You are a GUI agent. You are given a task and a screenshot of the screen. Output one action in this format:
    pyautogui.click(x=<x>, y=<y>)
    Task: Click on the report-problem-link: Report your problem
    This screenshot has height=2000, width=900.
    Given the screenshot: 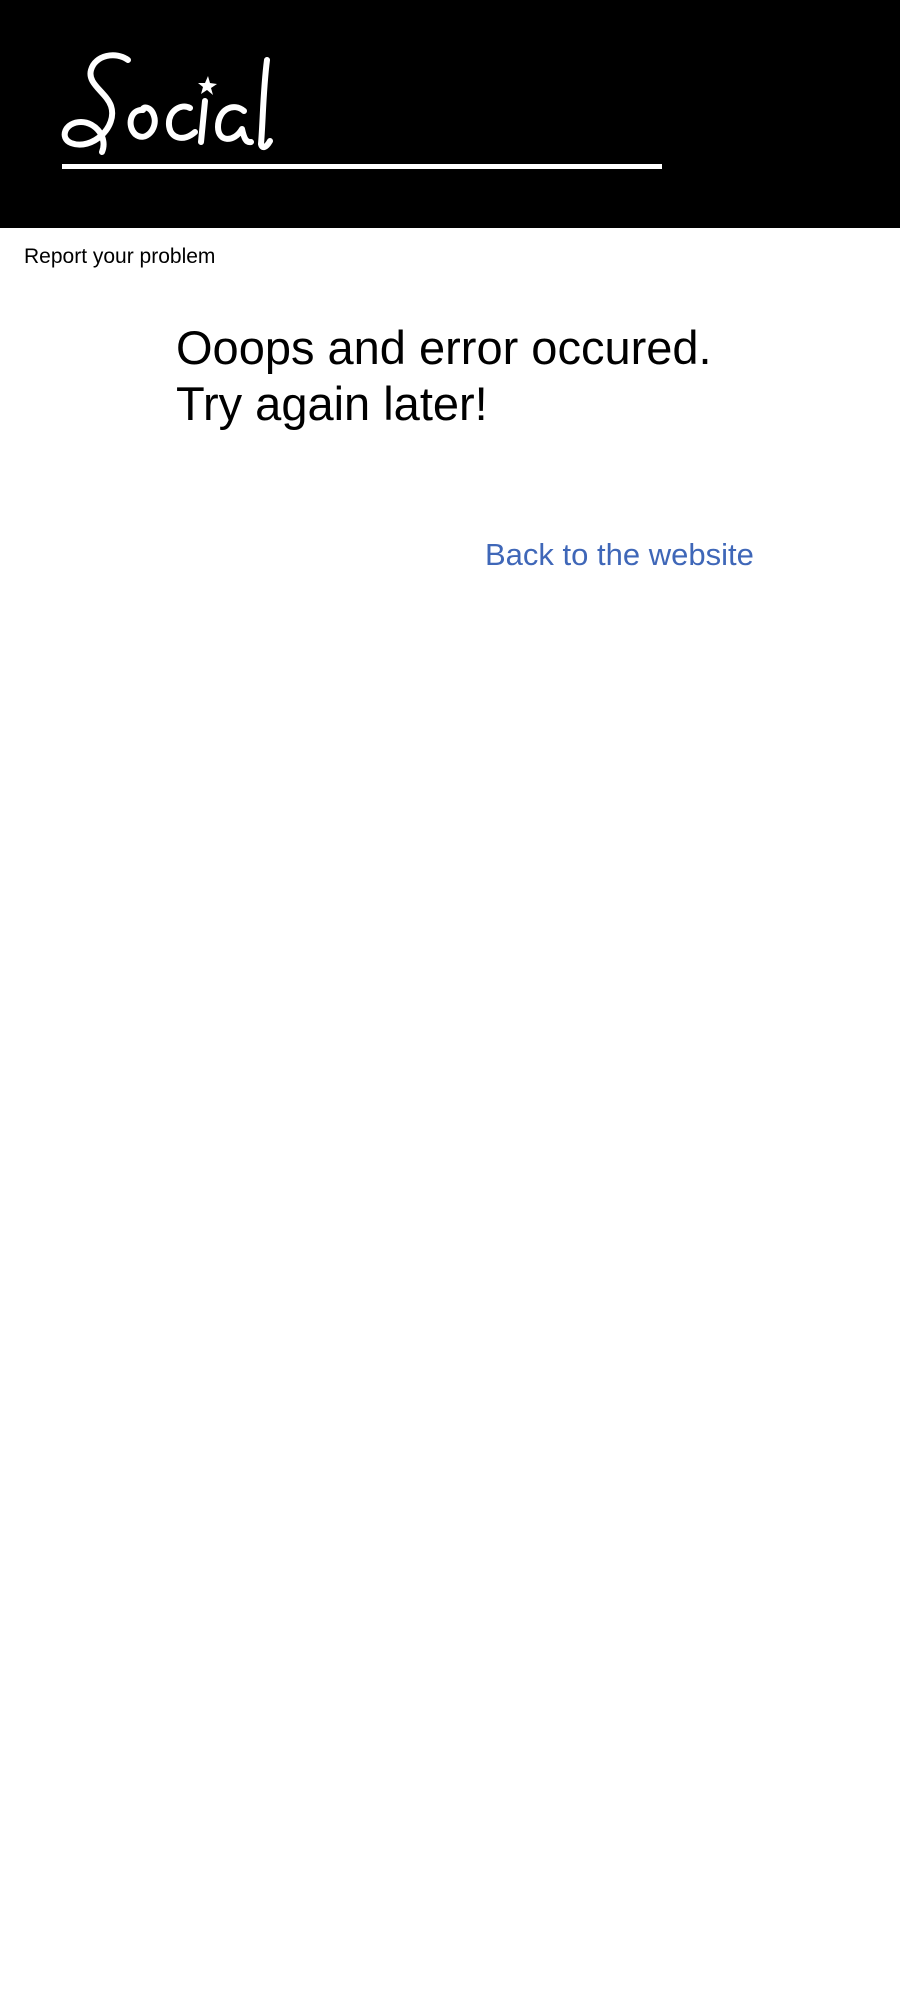 What is the action you would take?
    pyautogui.click(x=119, y=257)
    